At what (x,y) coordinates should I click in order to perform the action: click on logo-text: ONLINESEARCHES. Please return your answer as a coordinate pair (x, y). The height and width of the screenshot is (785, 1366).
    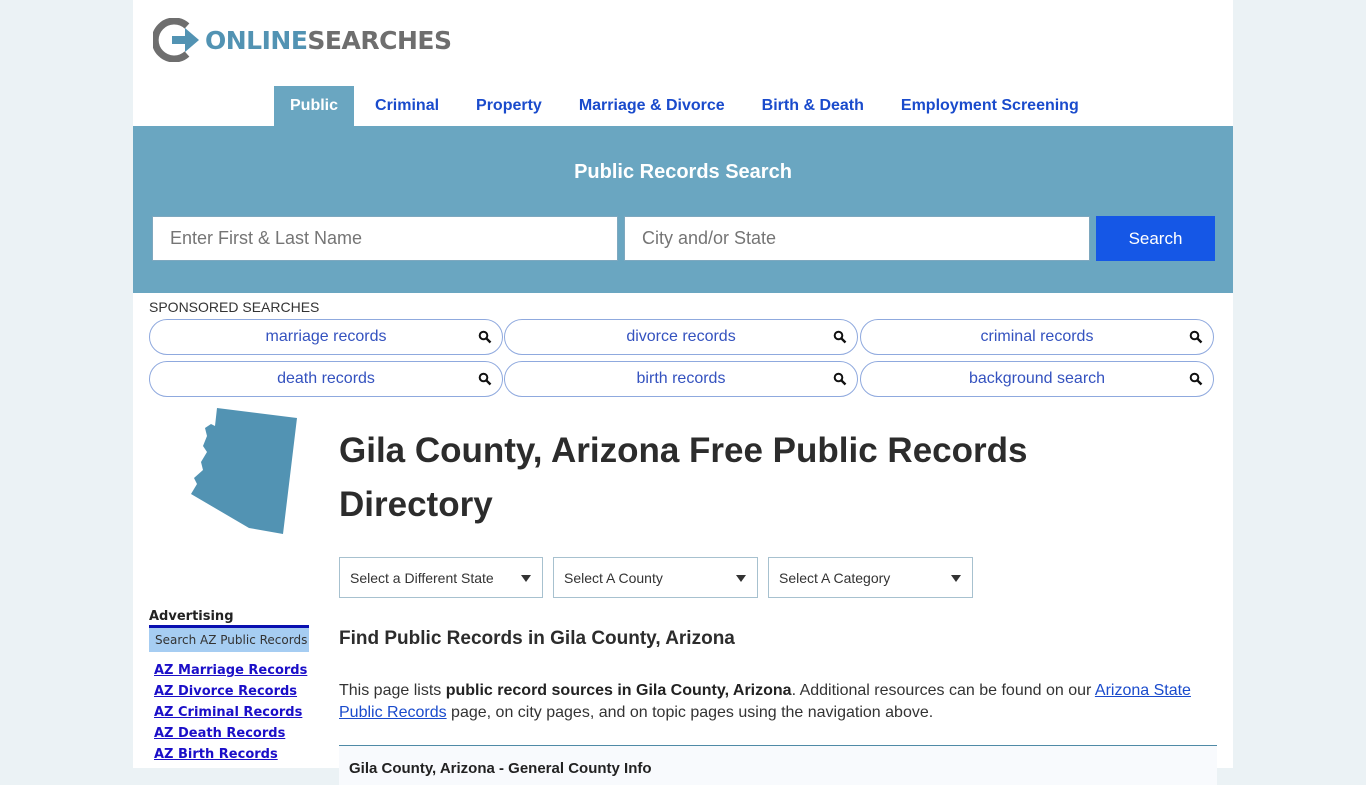
    Looking at the image, I should click on (328, 40).